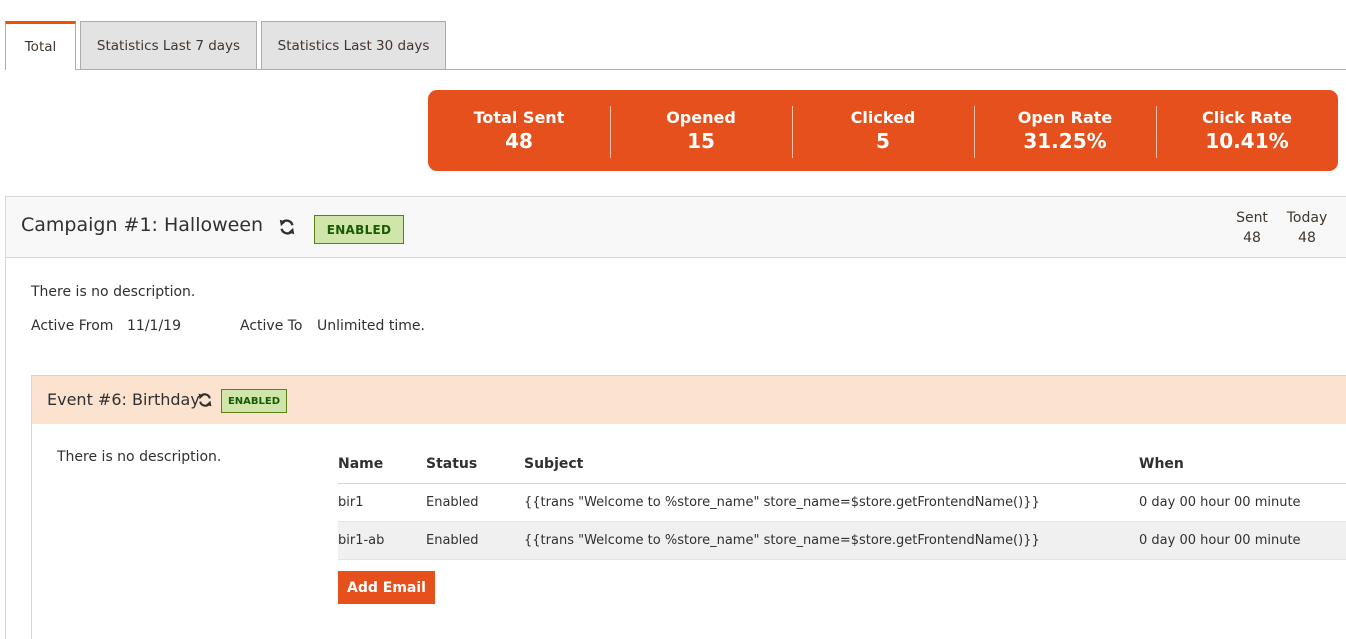  What do you see at coordinates (1247, 117) in the screenshot?
I see `stat-label: Click Rate` at bounding box center [1247, 117].